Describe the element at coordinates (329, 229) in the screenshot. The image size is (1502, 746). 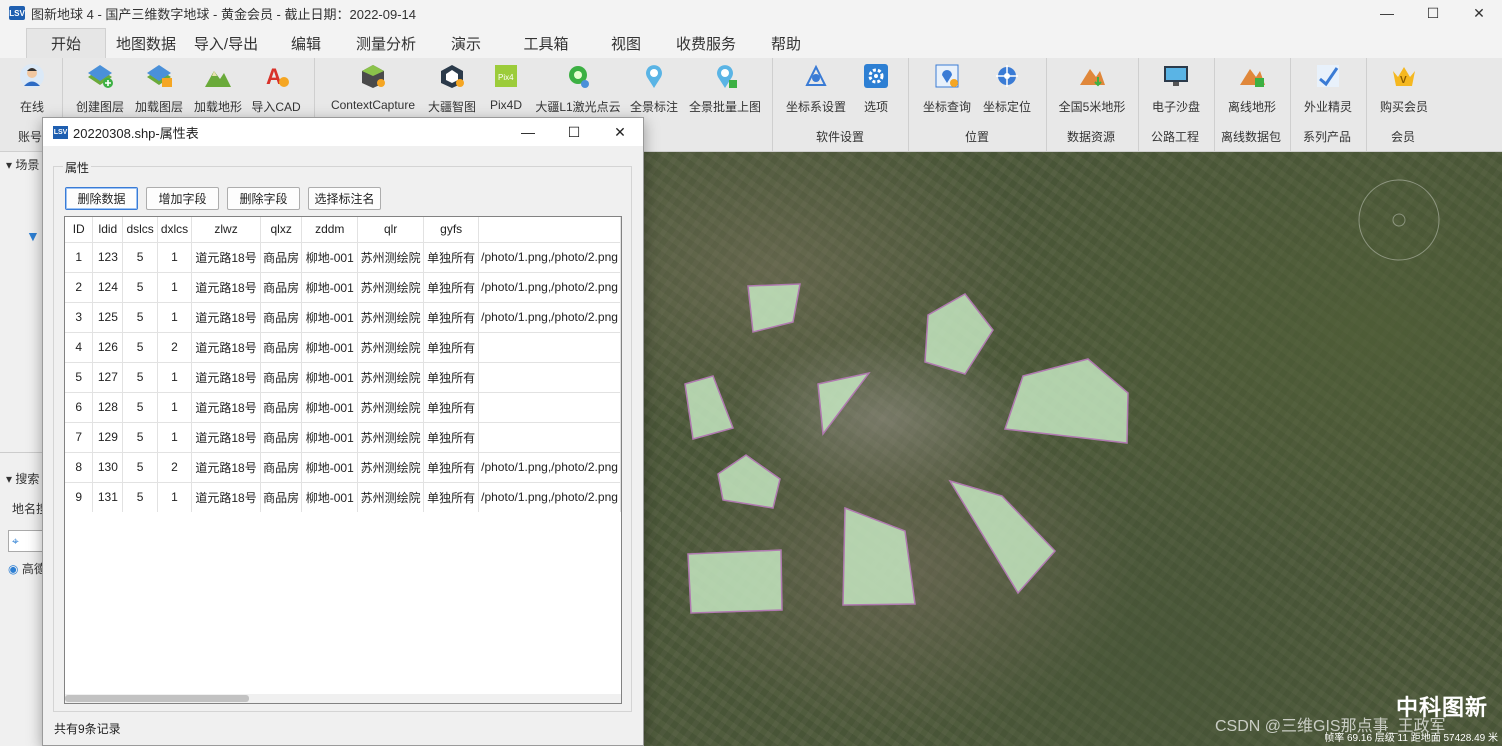
I see `column-header: zddm` at that location.